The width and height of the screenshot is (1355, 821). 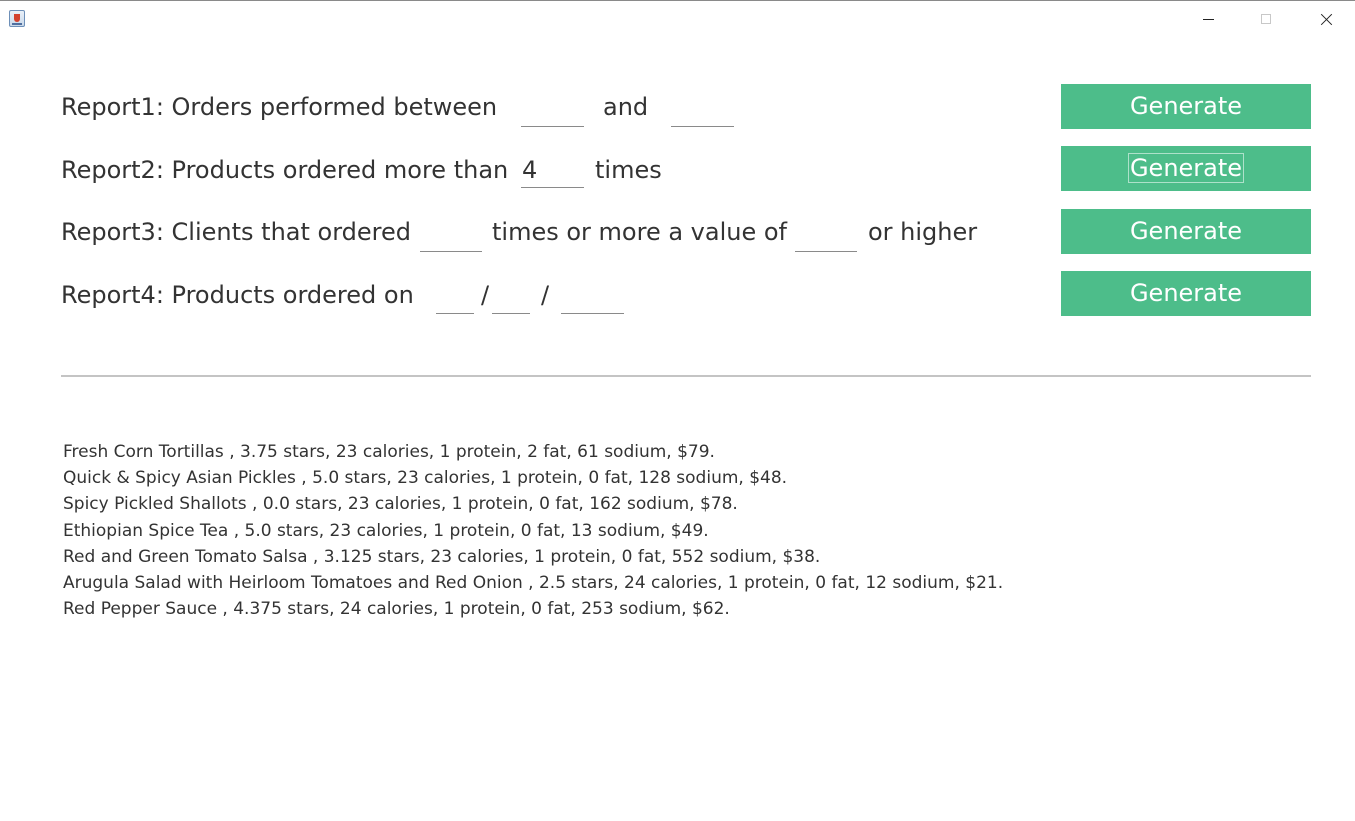 What do you see at coordinates (236, 232) in the screenshot?
I see `report3-label: Report3: Clients that ordered` at bounding box center [236, 232].